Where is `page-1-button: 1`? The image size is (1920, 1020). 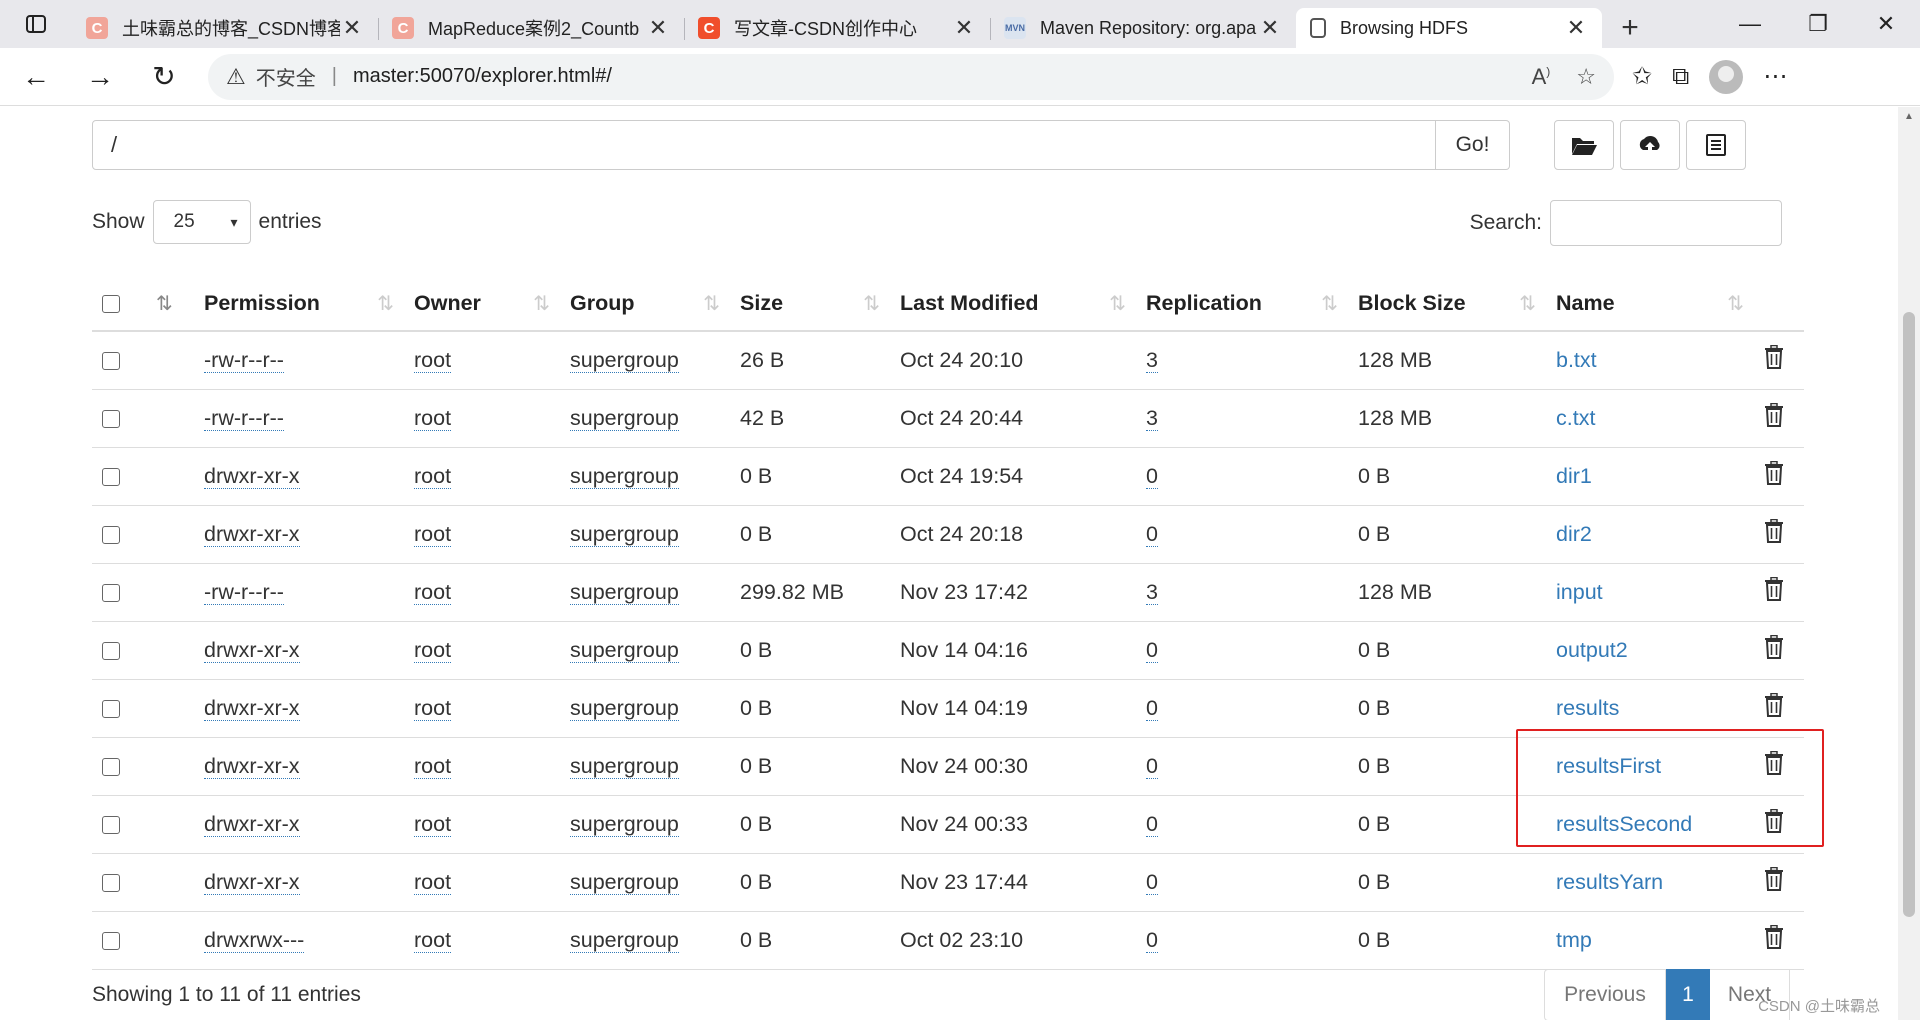
page-1-button: 1 is located at coordinates (1688, 994).